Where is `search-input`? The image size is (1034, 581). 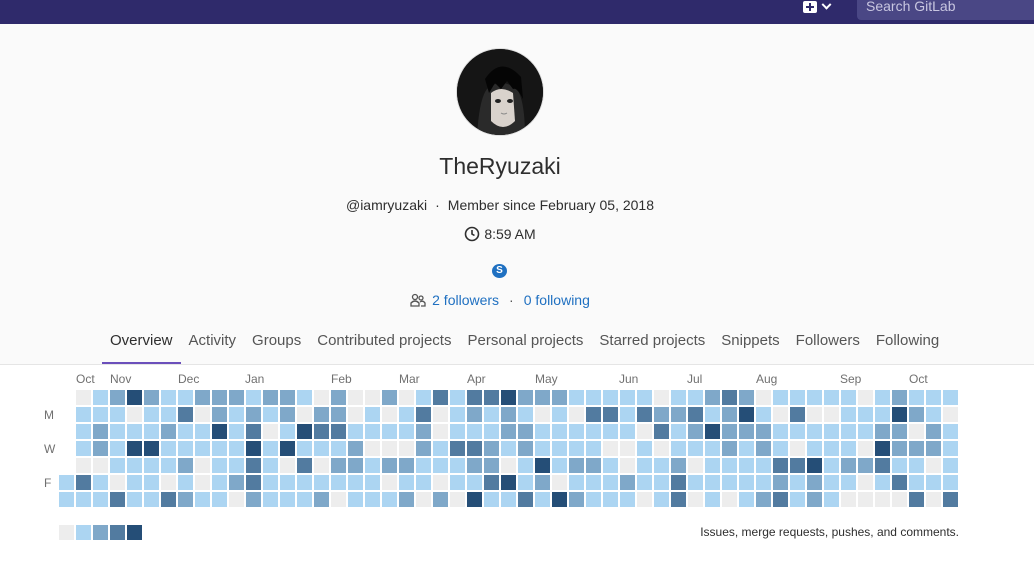 search-input is located at coordinates (950, 6).